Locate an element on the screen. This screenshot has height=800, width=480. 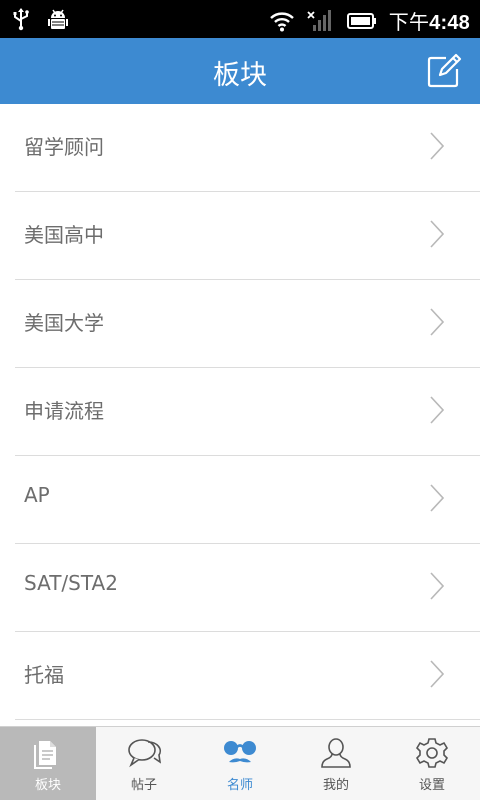
list-item: 美国高中 is located at coordinates (247, 236).